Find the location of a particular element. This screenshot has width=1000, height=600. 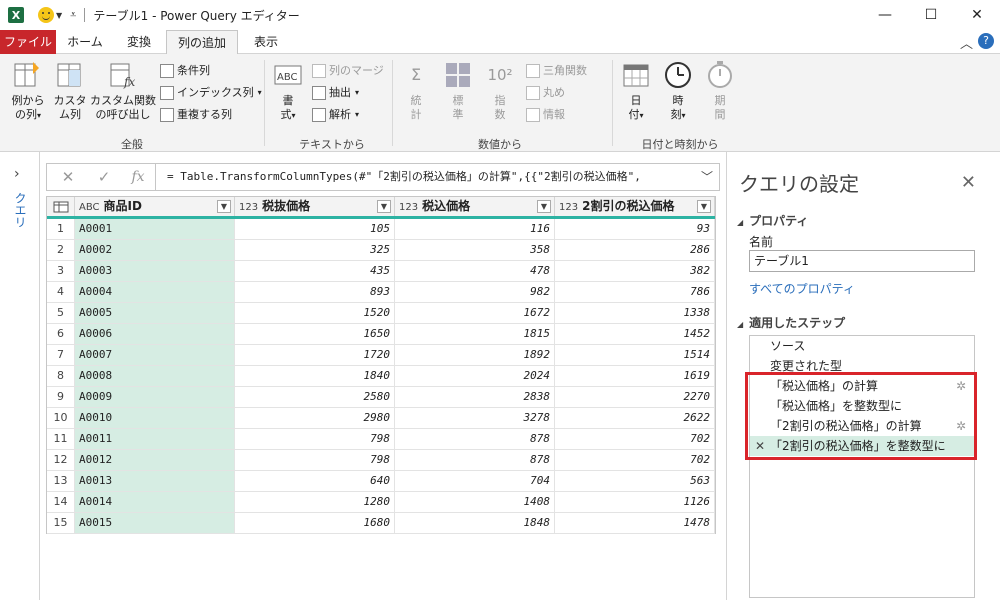

expand-queries-chevron-icon: › is located at coordinates (17, 174).